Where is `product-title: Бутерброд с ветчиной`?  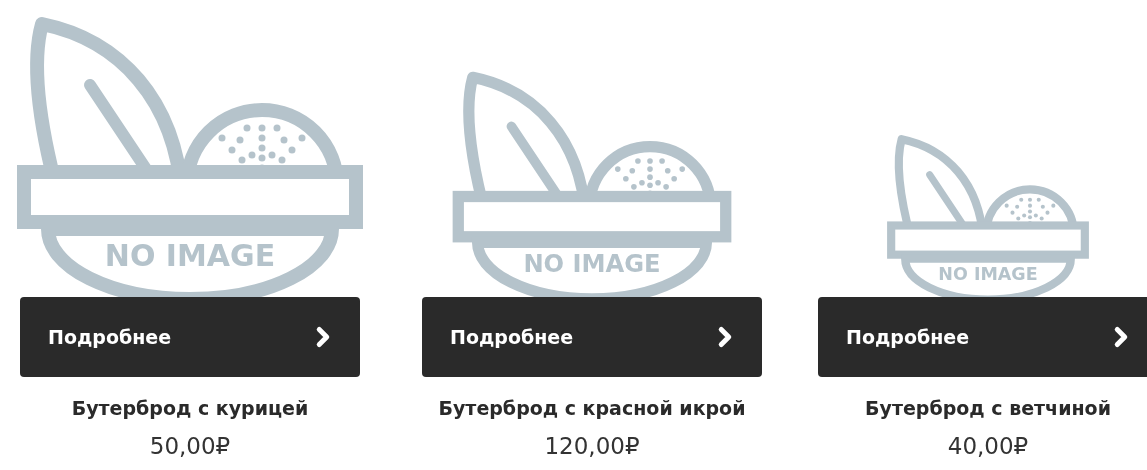 product-title: Бутерброд с ветчиной is located at coordinates (988, 408).